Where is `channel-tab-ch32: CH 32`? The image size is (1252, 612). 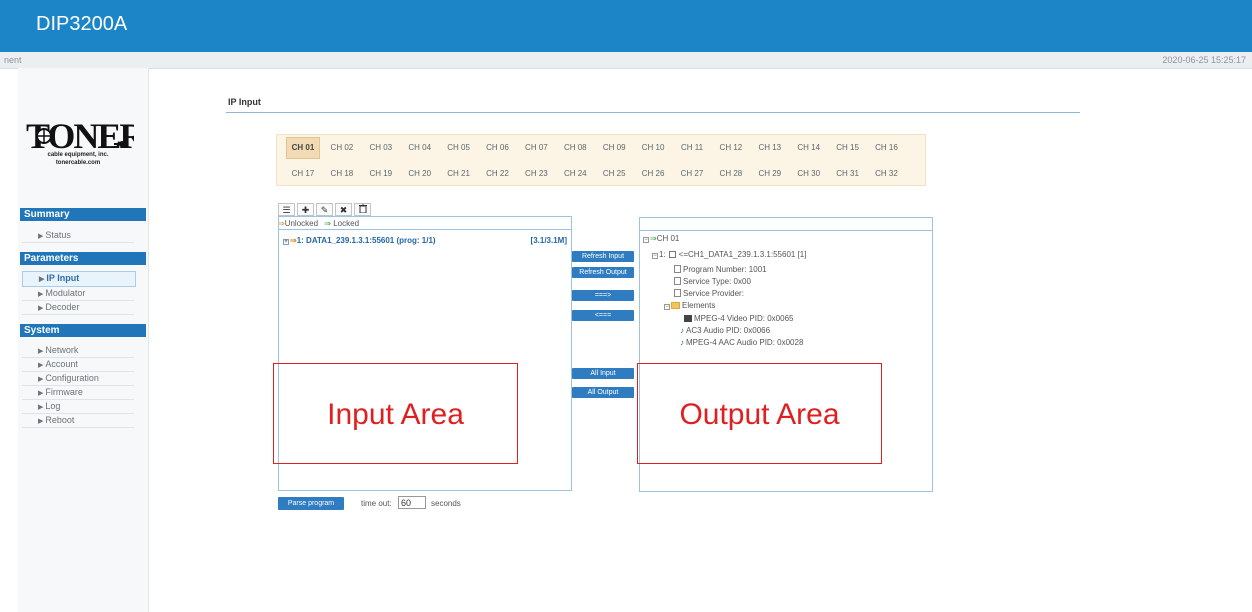 channel-tab-ch32: CH 32 is located at coordinates (887, 174).